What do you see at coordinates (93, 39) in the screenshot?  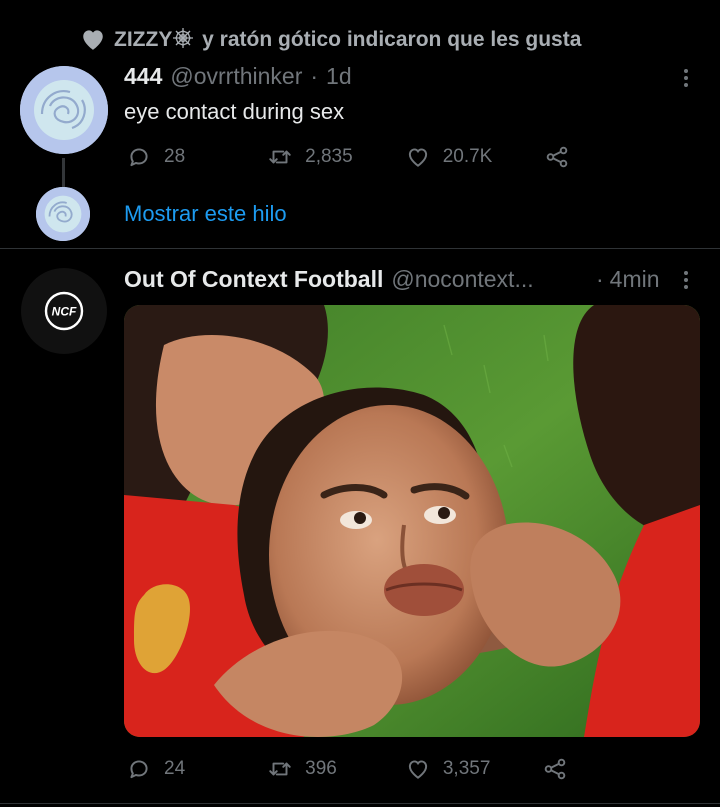 I see `heart-icon` at bounding box center [93, 39].